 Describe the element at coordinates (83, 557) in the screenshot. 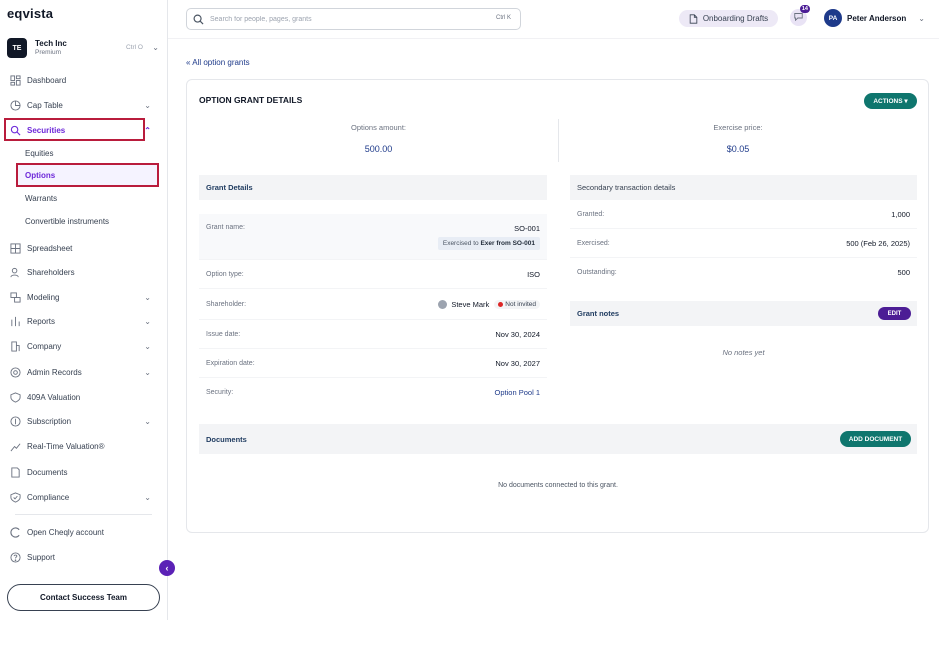

I see `sidebar-item-support: Support` at that location.